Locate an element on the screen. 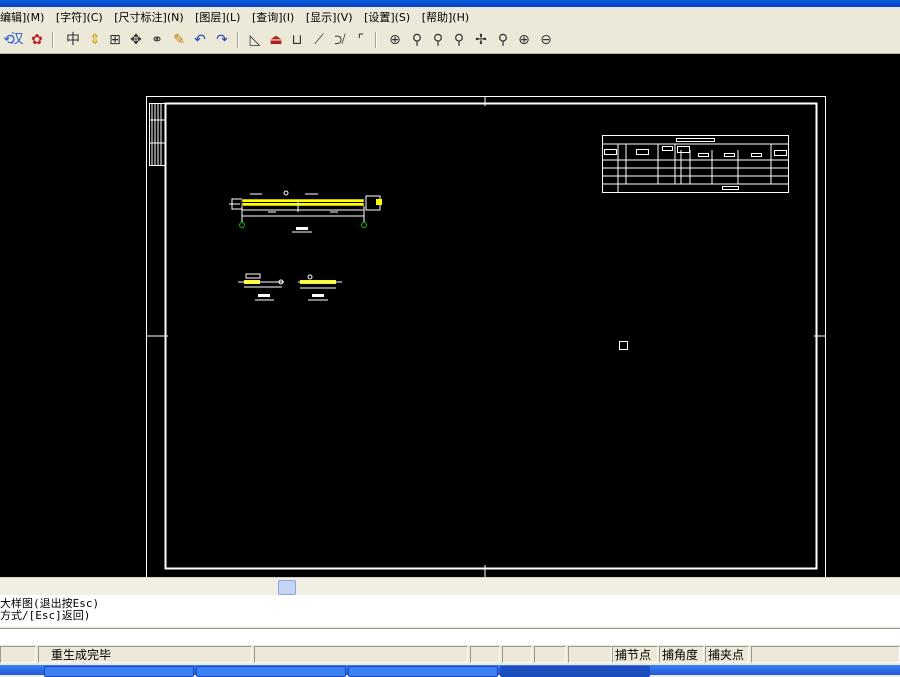 The height and width of the screenshot is (677, 900). zoom-all-icon: ⚲ is located at coordinates (459, 40).